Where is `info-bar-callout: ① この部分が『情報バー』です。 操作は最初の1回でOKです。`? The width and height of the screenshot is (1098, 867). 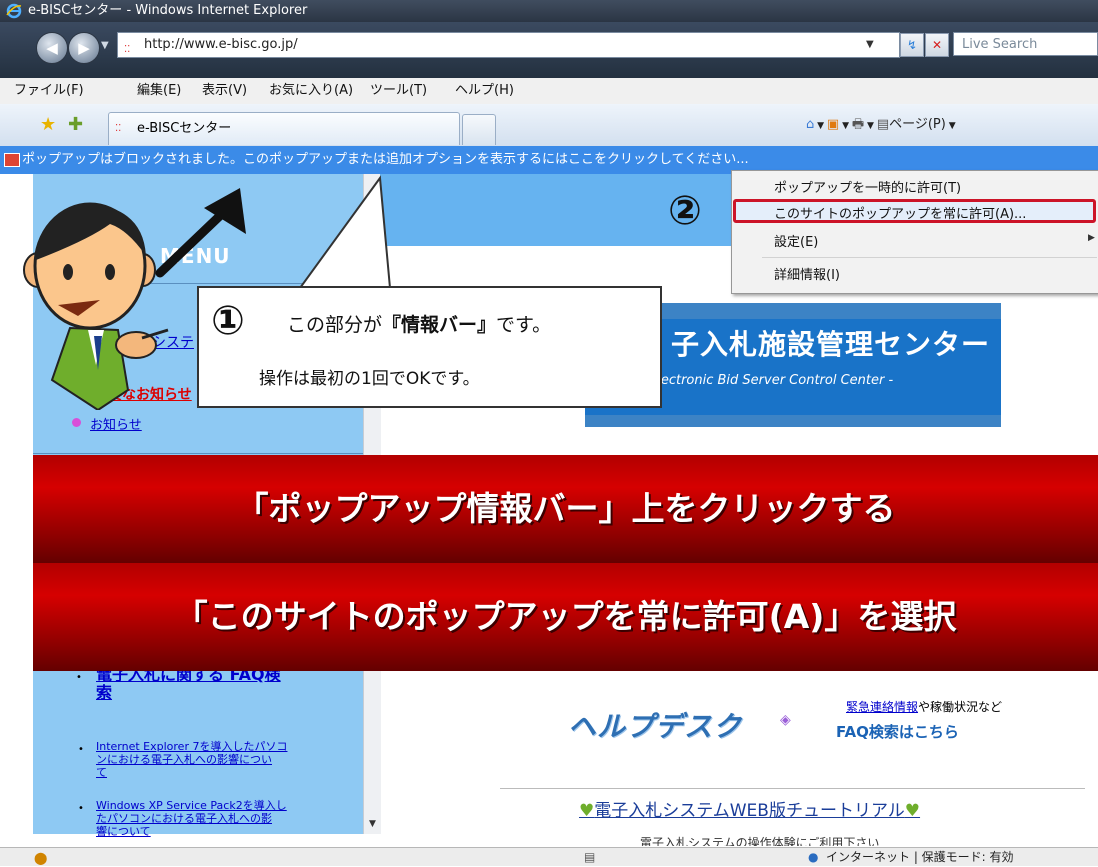 info-bar-callout: ① この部分が『情報バー』です。 操作は最初の1回でOKです。 is located at coordinates (429, 347).